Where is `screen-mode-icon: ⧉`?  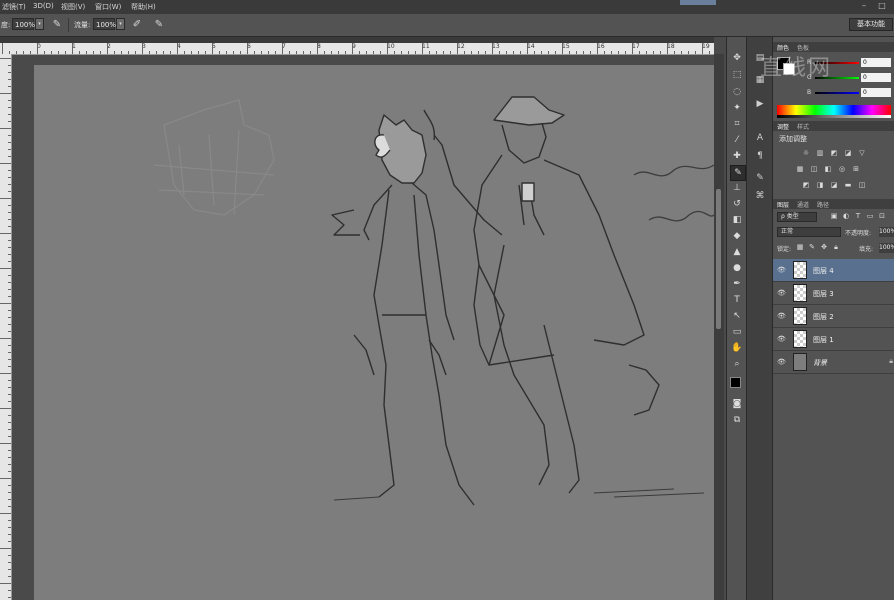 screen-mode-icon: ⧉ is located at coordinates (737, 420).